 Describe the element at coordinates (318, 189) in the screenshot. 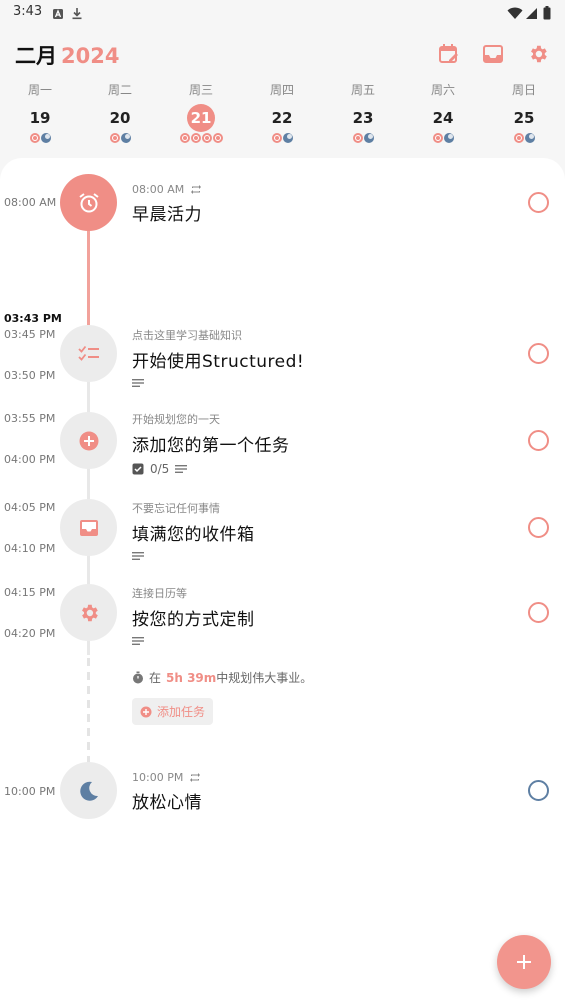

I see `task-subtitle: 08:00 AM` at that location.